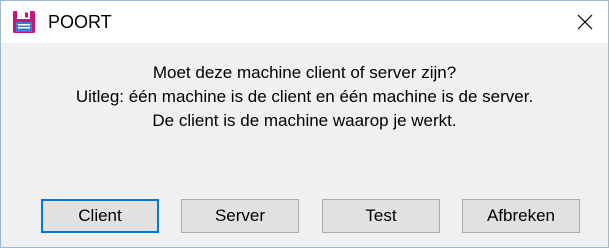  What do you see at coordinates (304, 72) in the screenshot?
I see `message-line-1: Moet deze machine client of server zijn?` at bounding box center [304, 72].